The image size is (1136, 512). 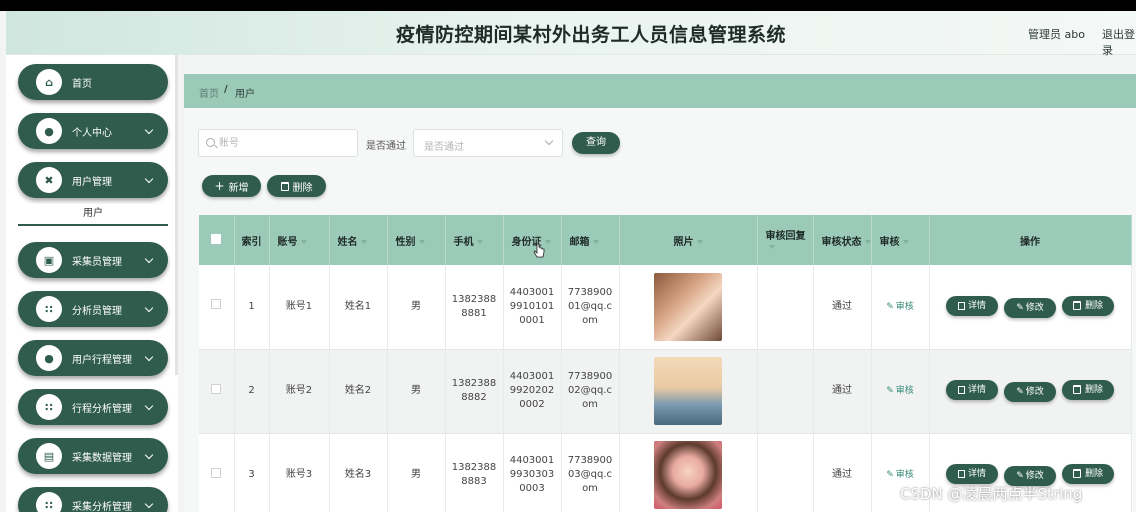 I want to click on sidebar-item-user-management: ✖ 用户管理, so click(x=93, y=180).